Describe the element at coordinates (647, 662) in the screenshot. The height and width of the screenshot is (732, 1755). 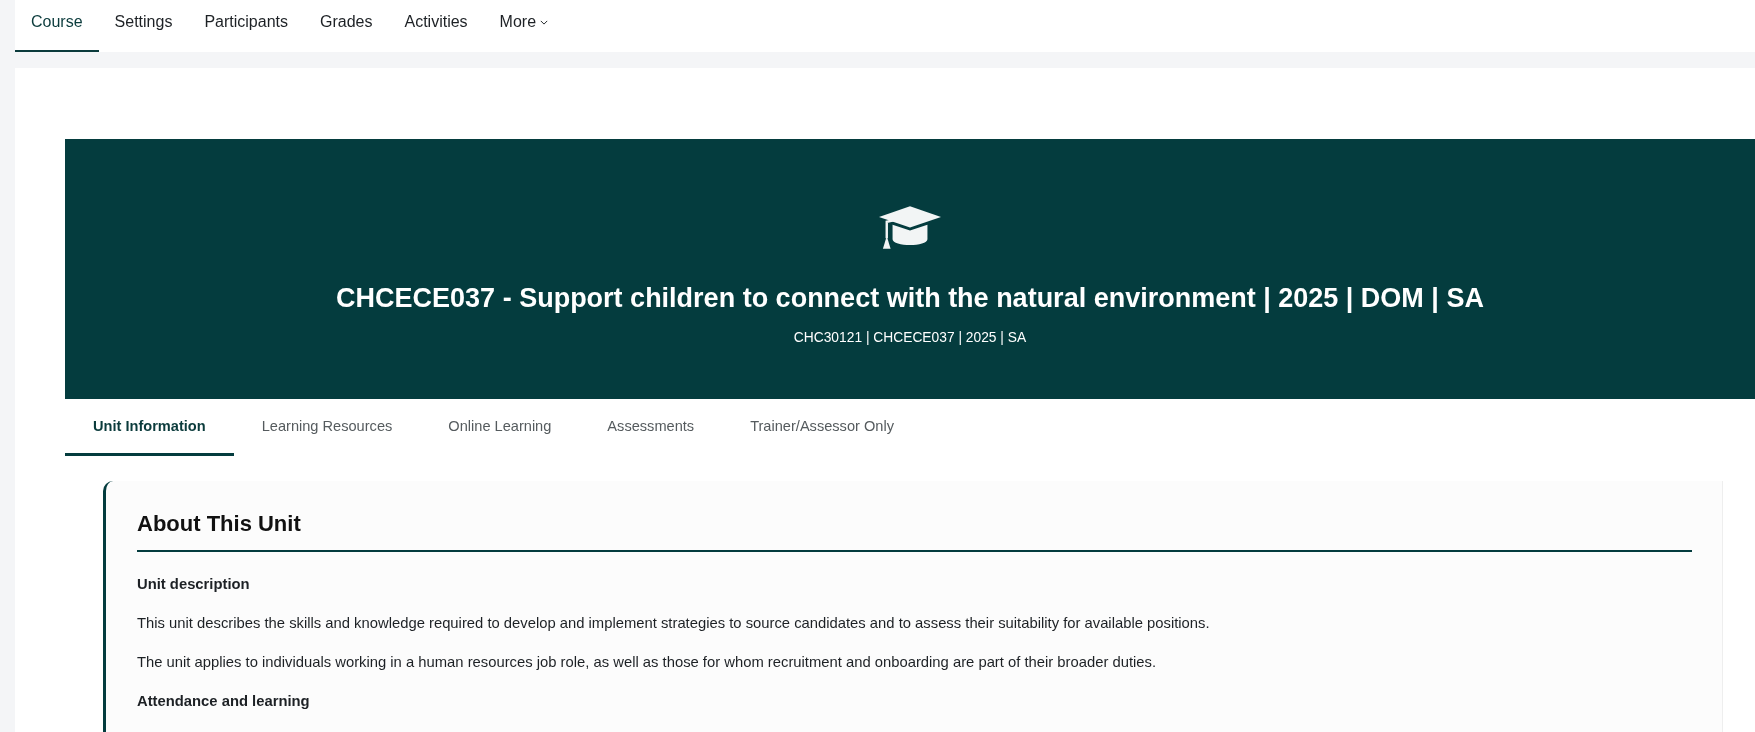
I see `paragraph: The unit applies to individuals working in a human resources job role, as well as those for whom recruitment and onboarding are part of their broader duties.` at that location.